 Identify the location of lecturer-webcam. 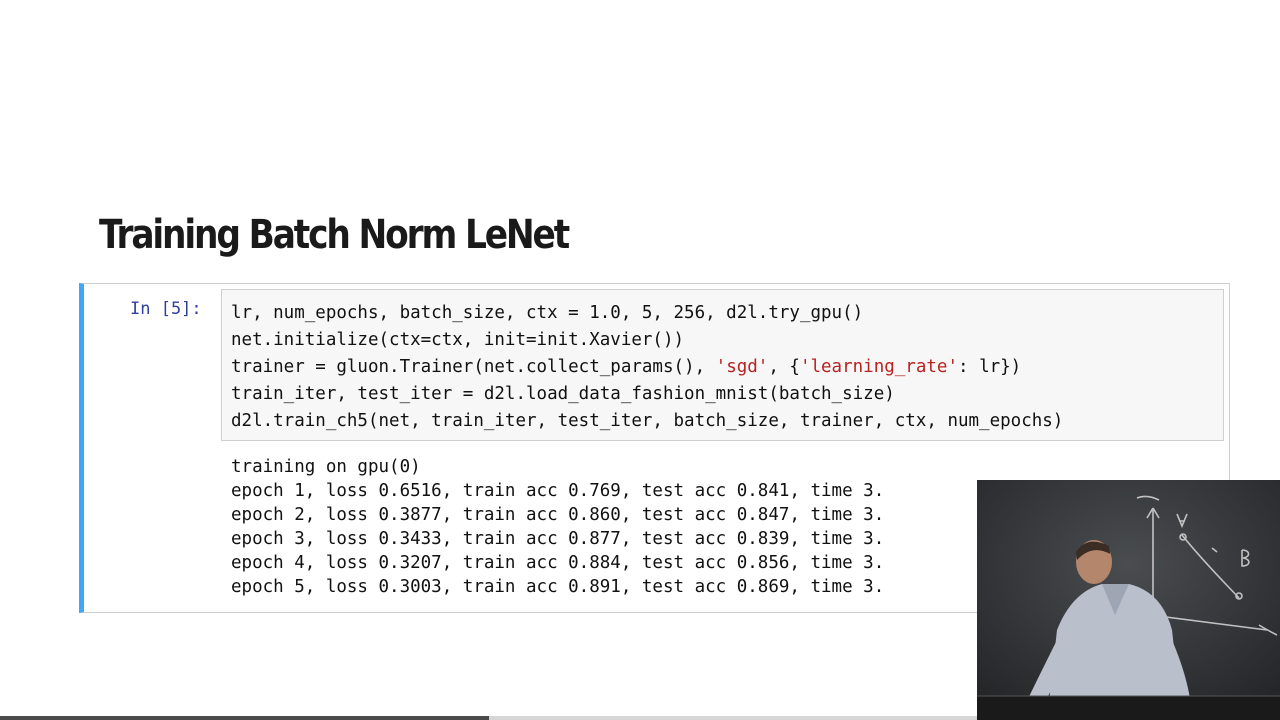
(1128, 600).